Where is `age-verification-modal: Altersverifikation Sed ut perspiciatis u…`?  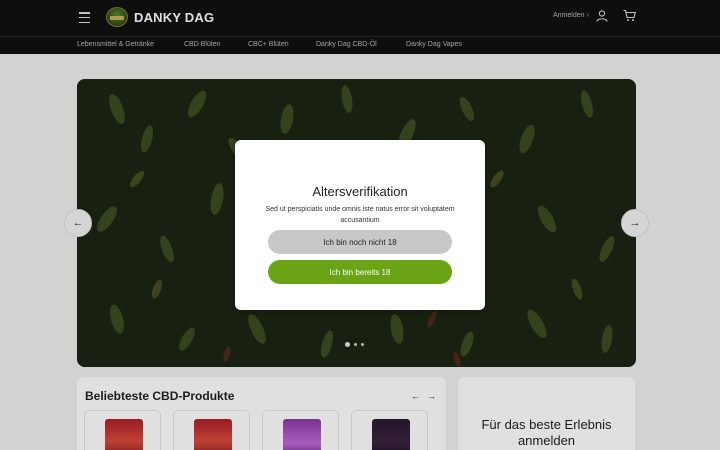
age-verification-modal: Altersverifikation Sed ut perspiciatis u… is located at coordinates (360, 225).